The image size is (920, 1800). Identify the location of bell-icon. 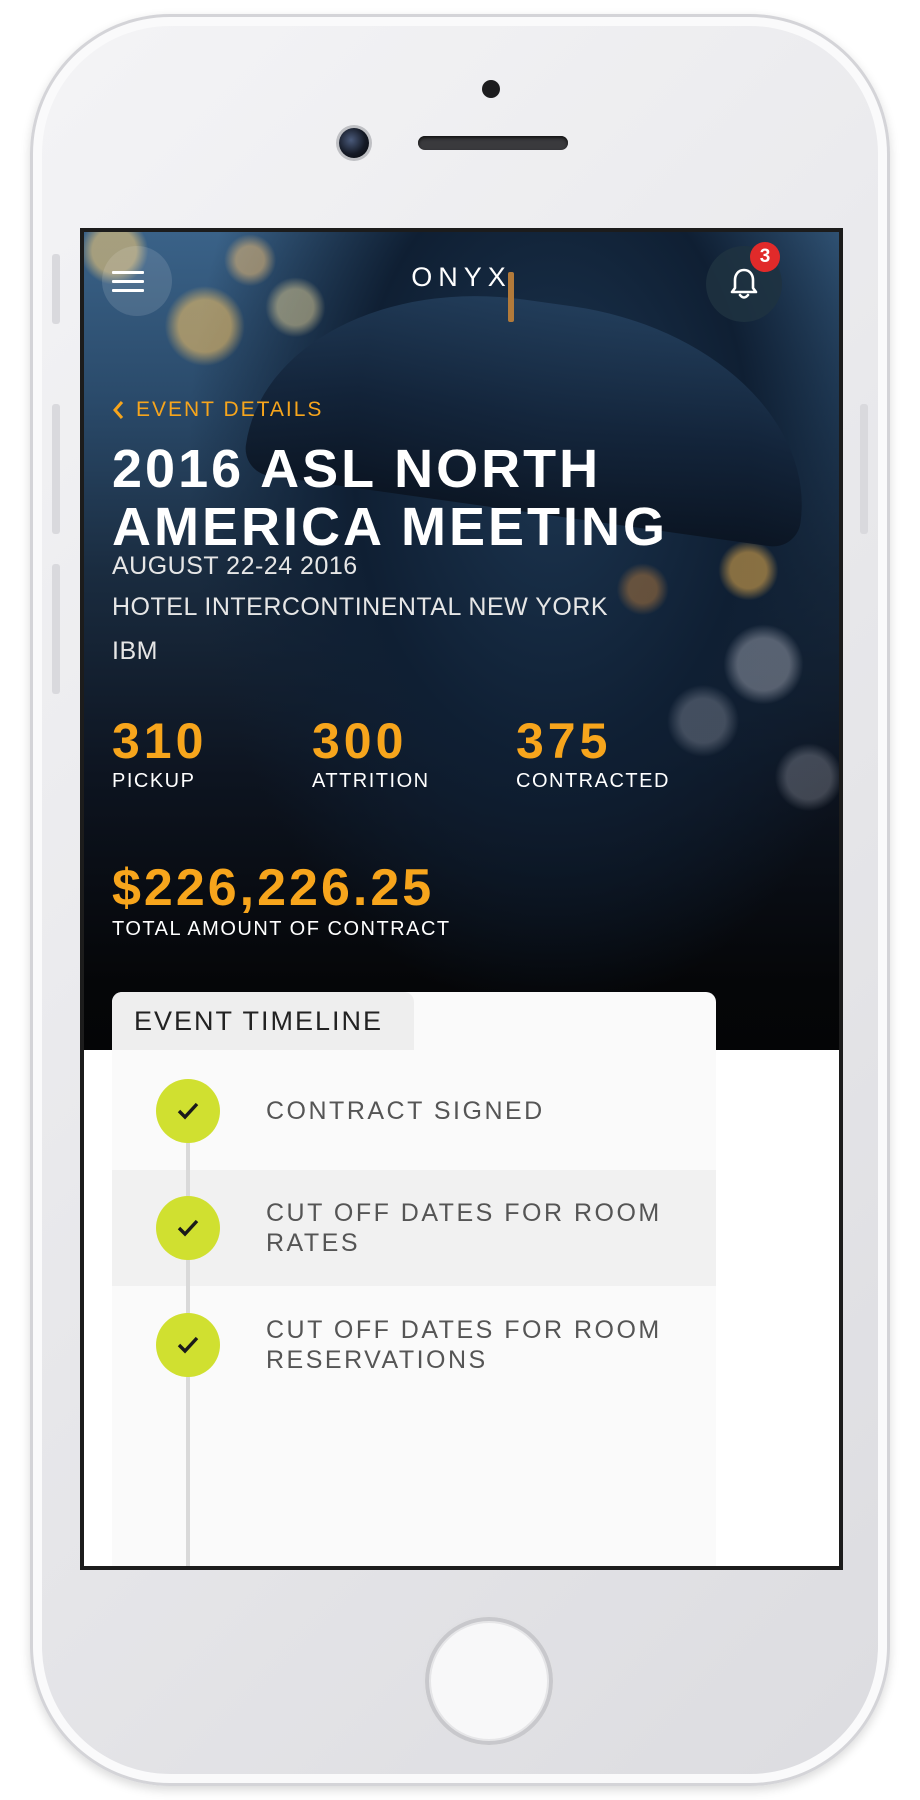
(744, 283).